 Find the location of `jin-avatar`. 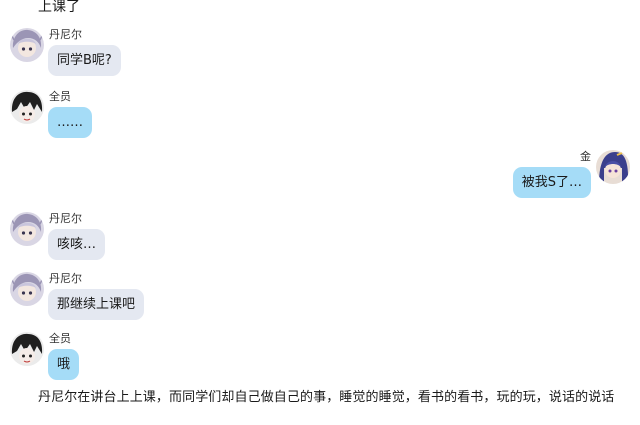

jin-avatar is located at coordinates (613, 167).